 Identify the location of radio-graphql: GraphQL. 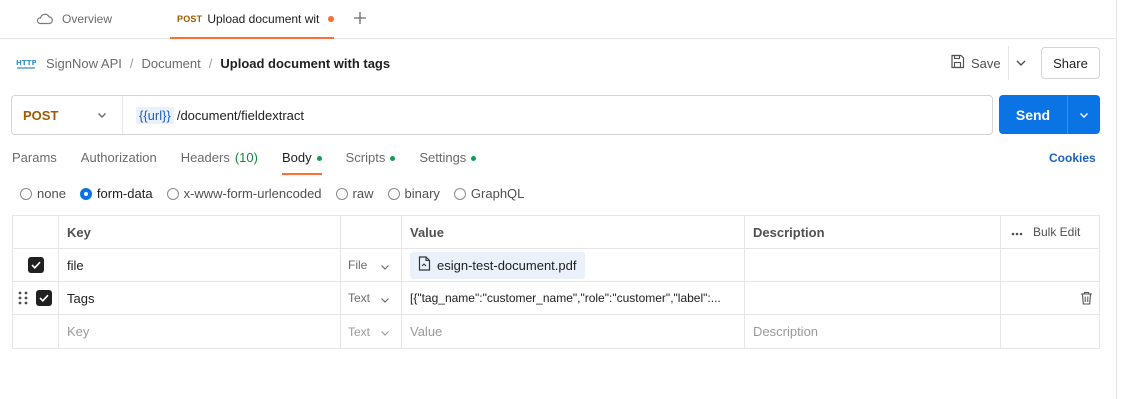
(488, 193).